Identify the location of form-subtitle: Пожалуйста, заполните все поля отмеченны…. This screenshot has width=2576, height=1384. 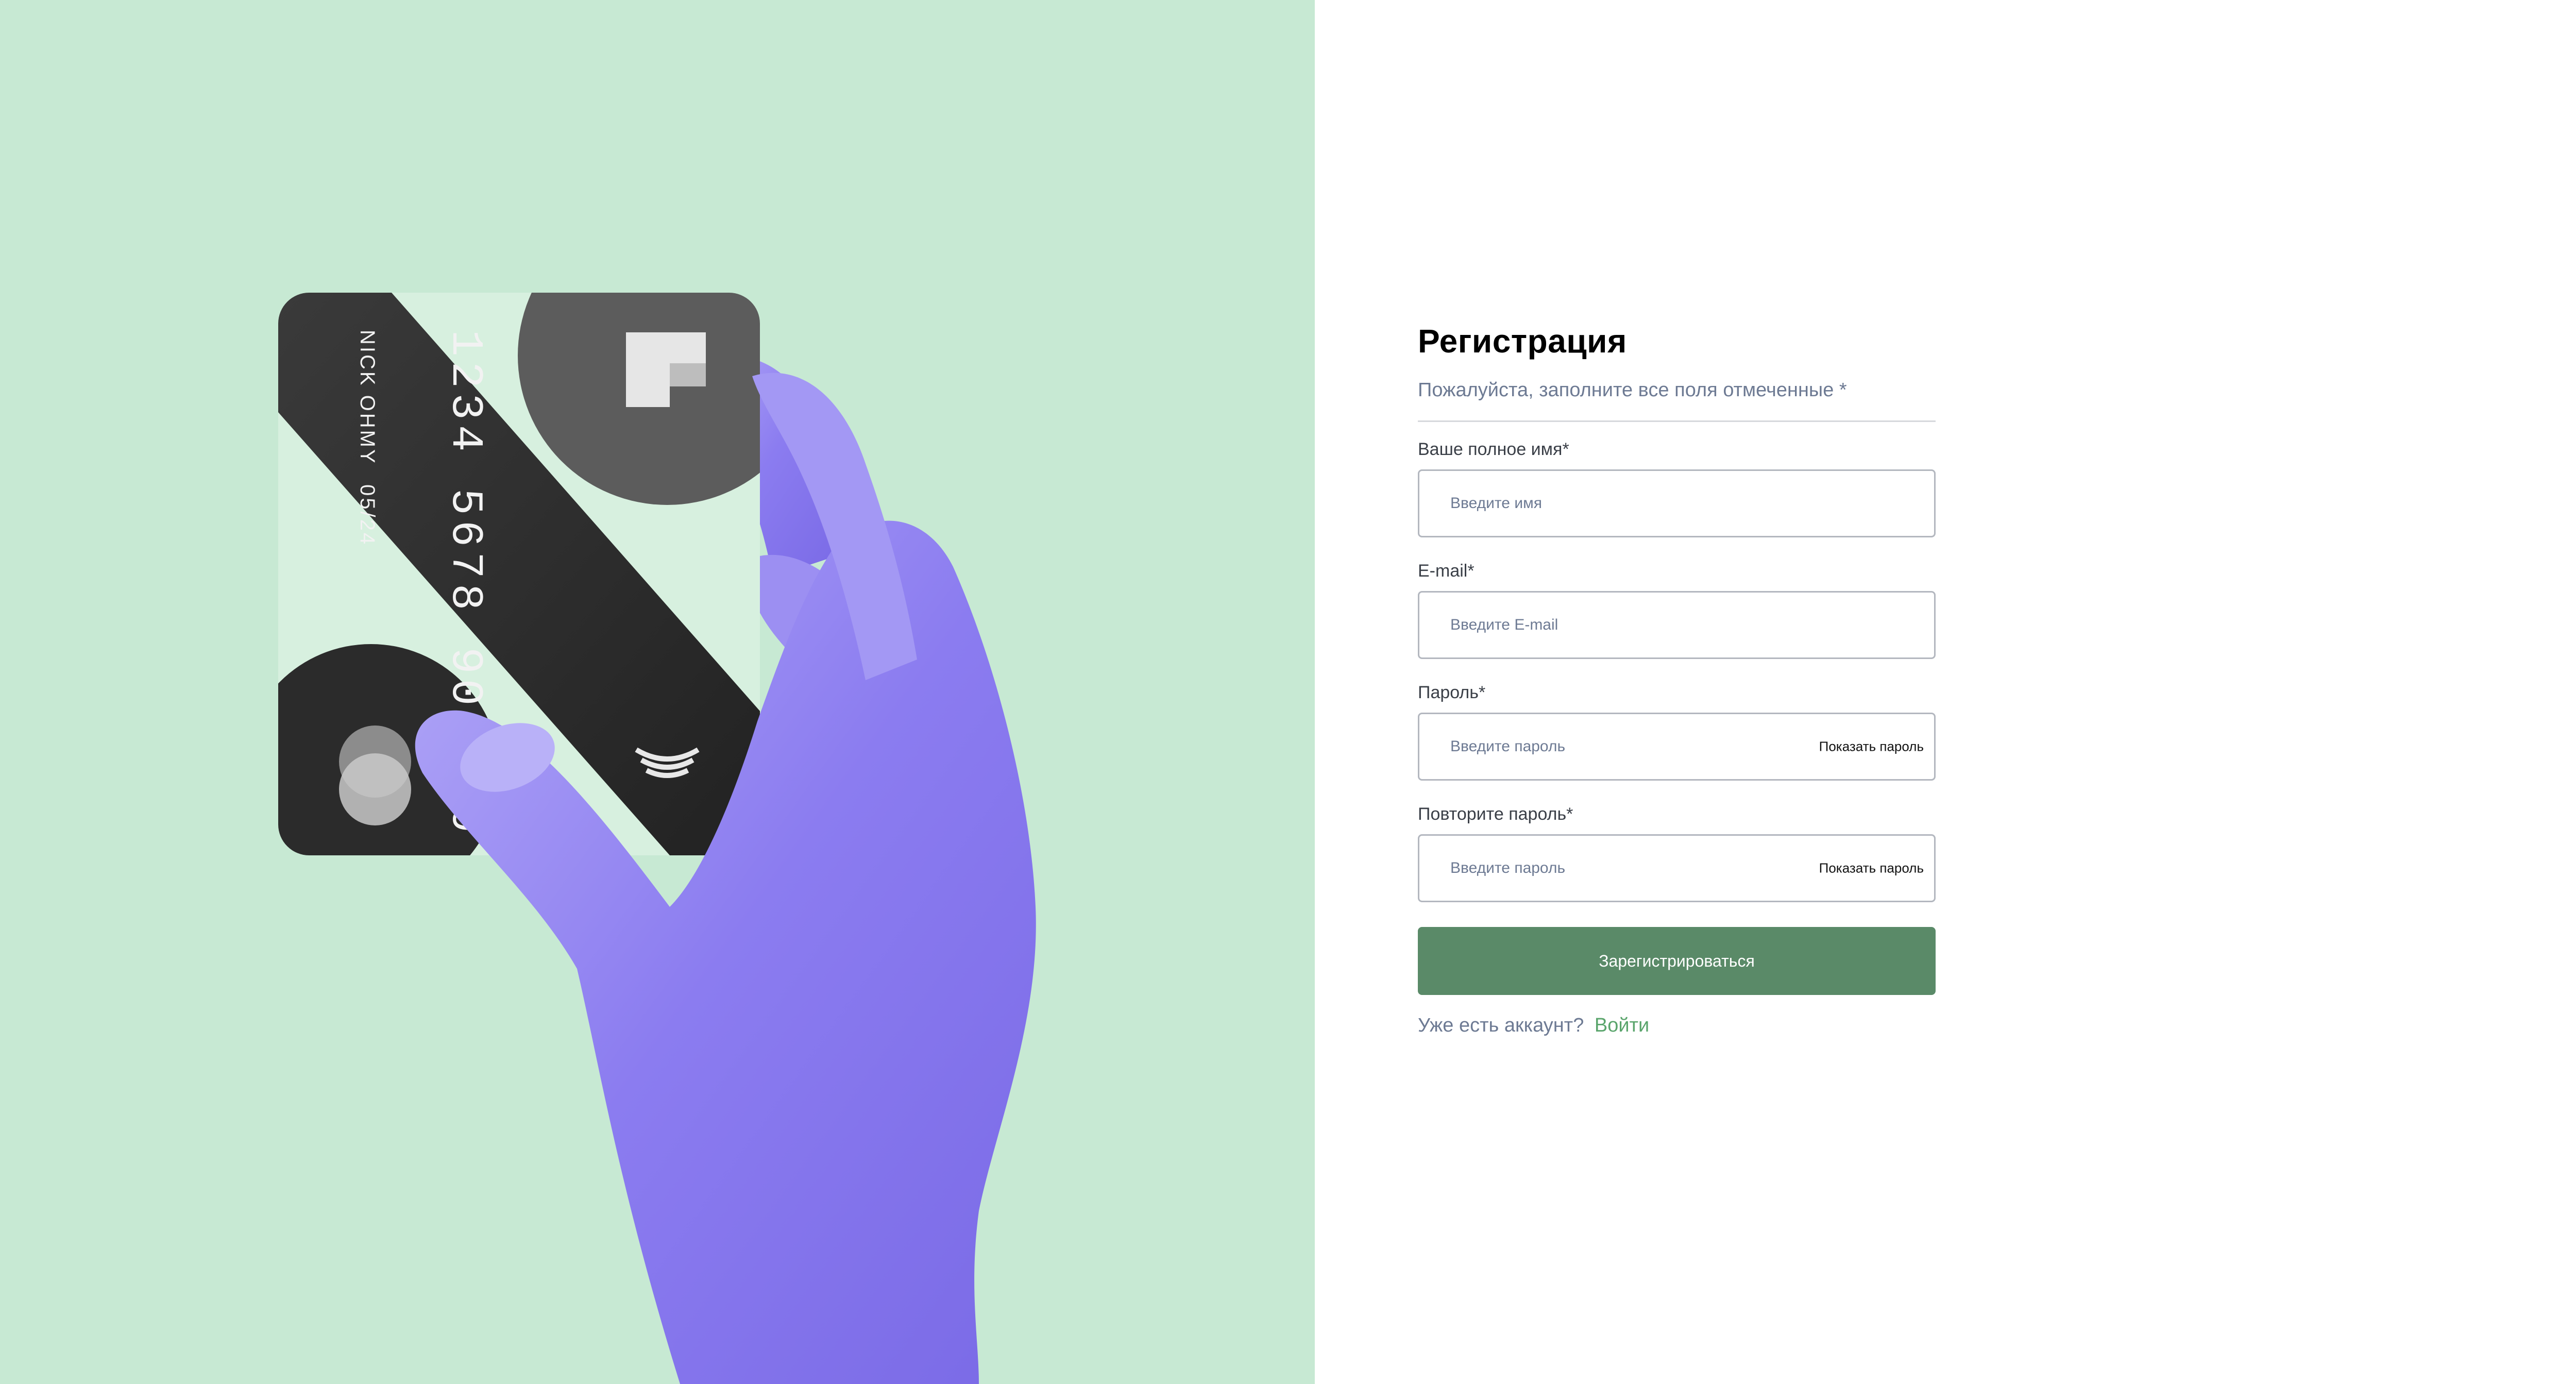
(1632, 390).